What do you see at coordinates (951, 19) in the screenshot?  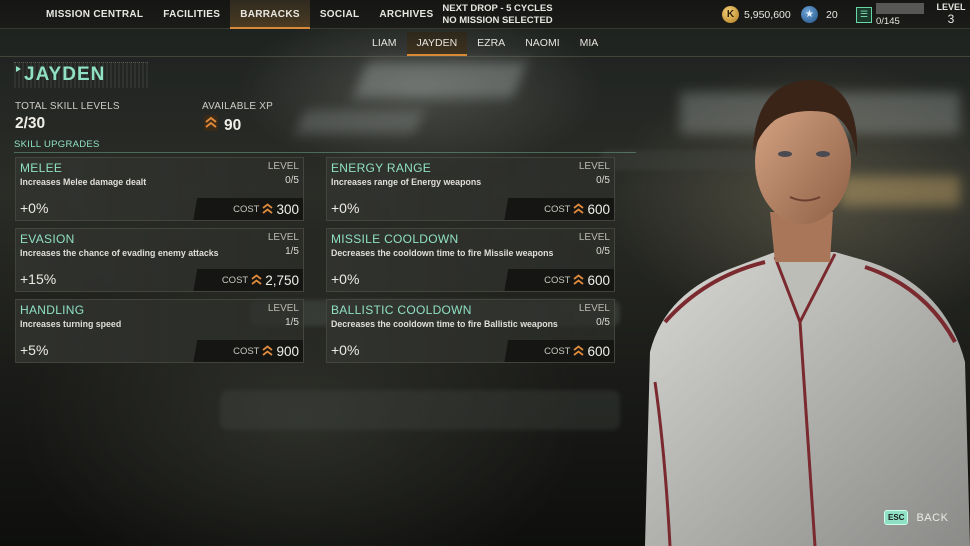 I see `level-value: 3` at bounding box center [951, 19].